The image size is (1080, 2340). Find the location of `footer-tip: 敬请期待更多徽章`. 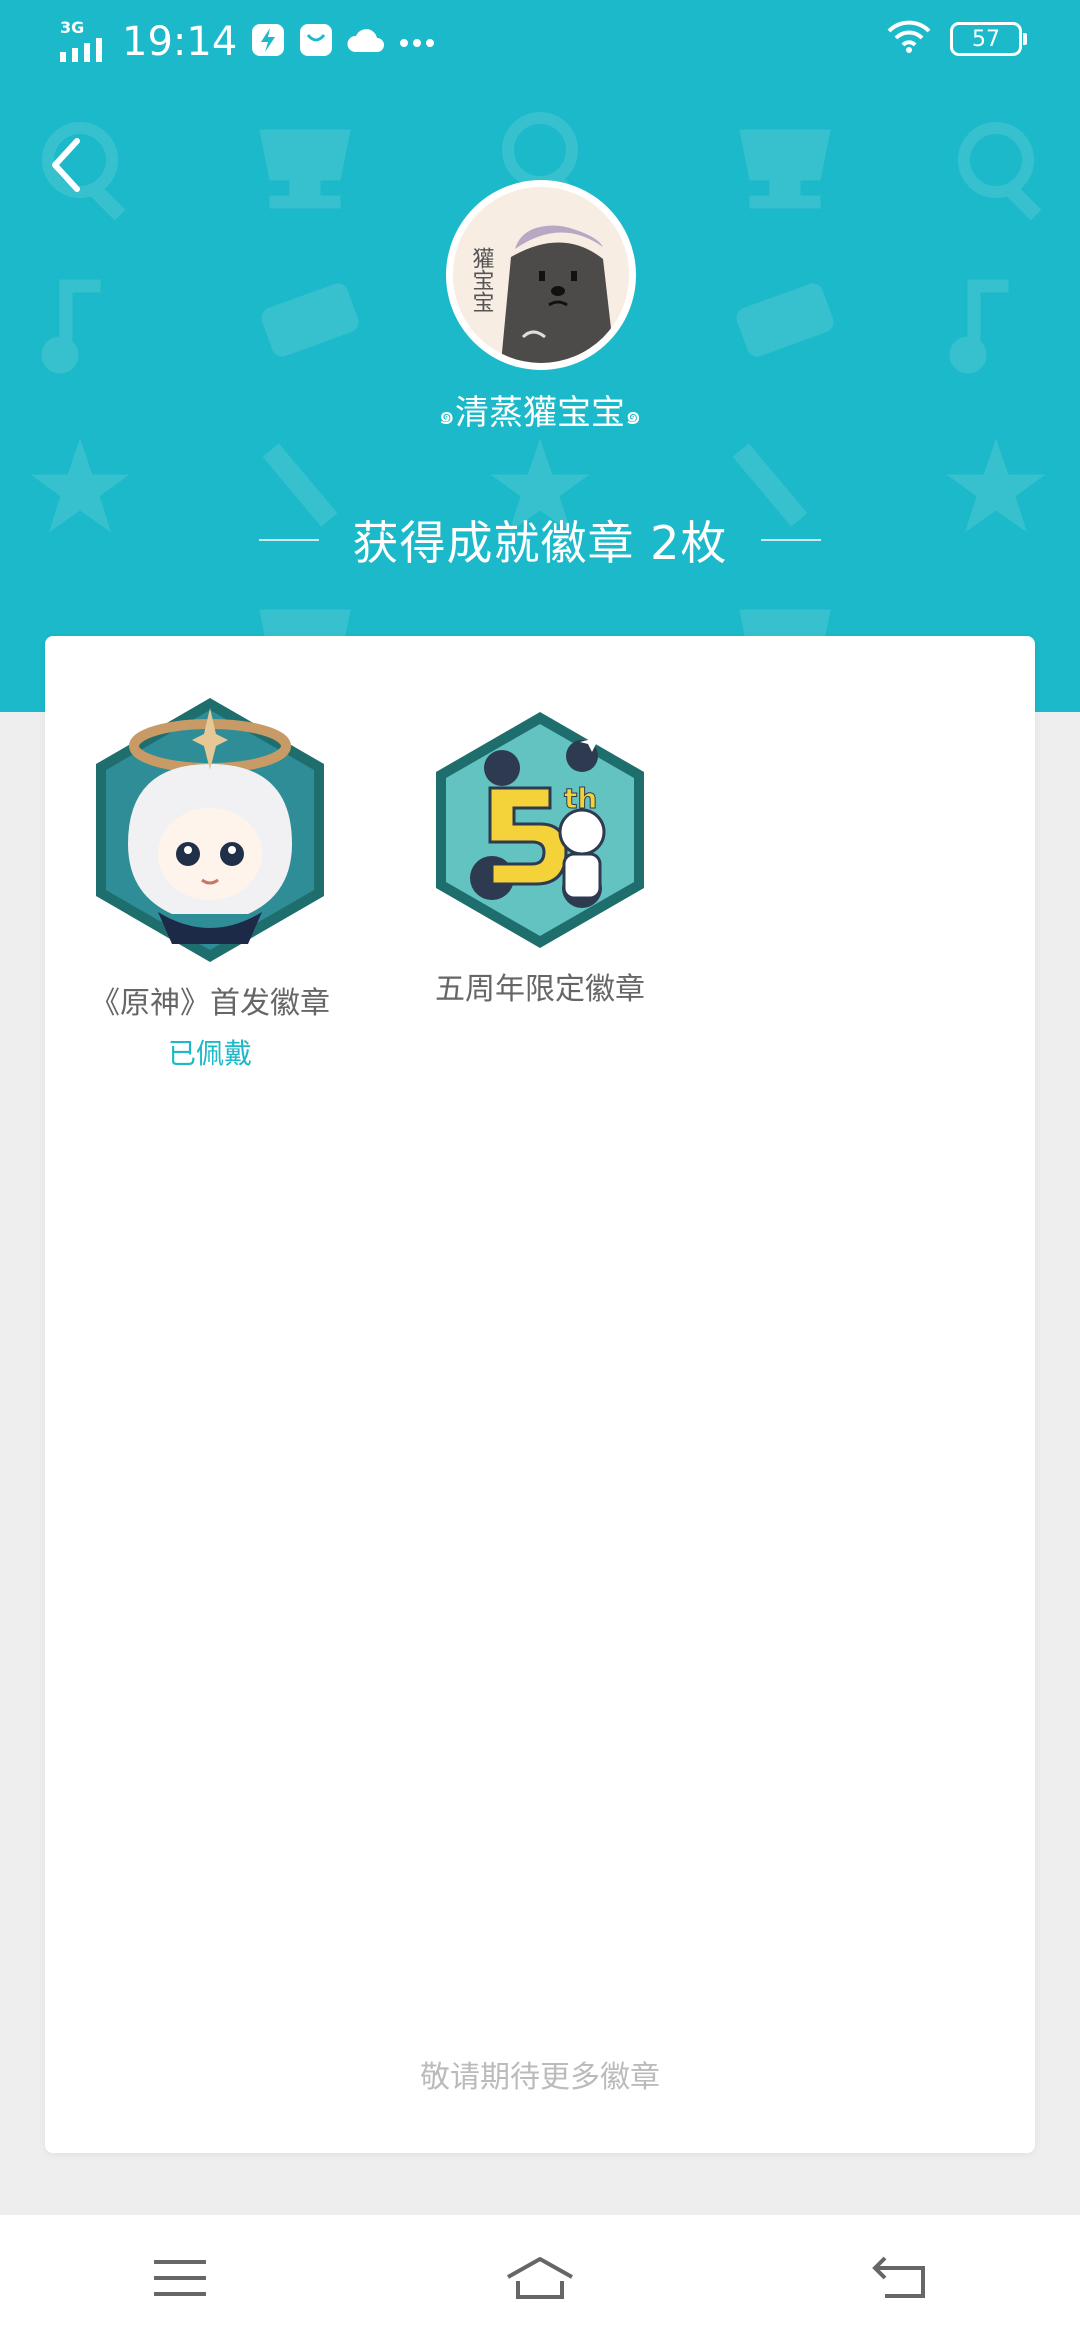

footer-tip: 敬请期待更多徽章 is located at coordinates (540, 2077).